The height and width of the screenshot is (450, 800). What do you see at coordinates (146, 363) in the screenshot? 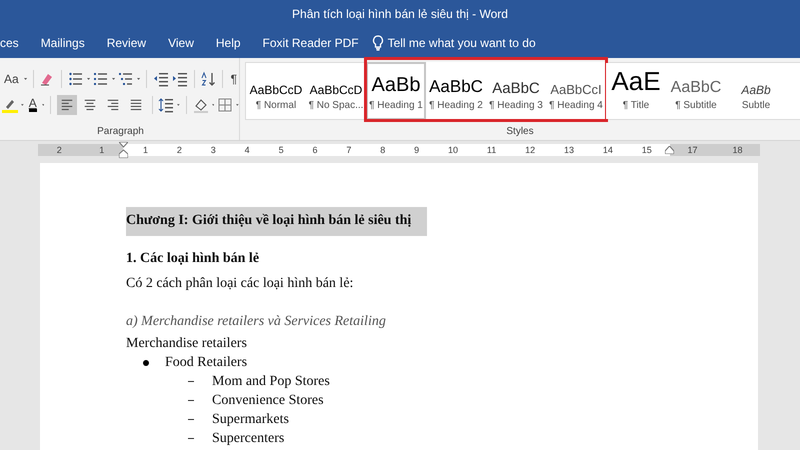
I see `bullet-icon` at bounding box center [146, 363].